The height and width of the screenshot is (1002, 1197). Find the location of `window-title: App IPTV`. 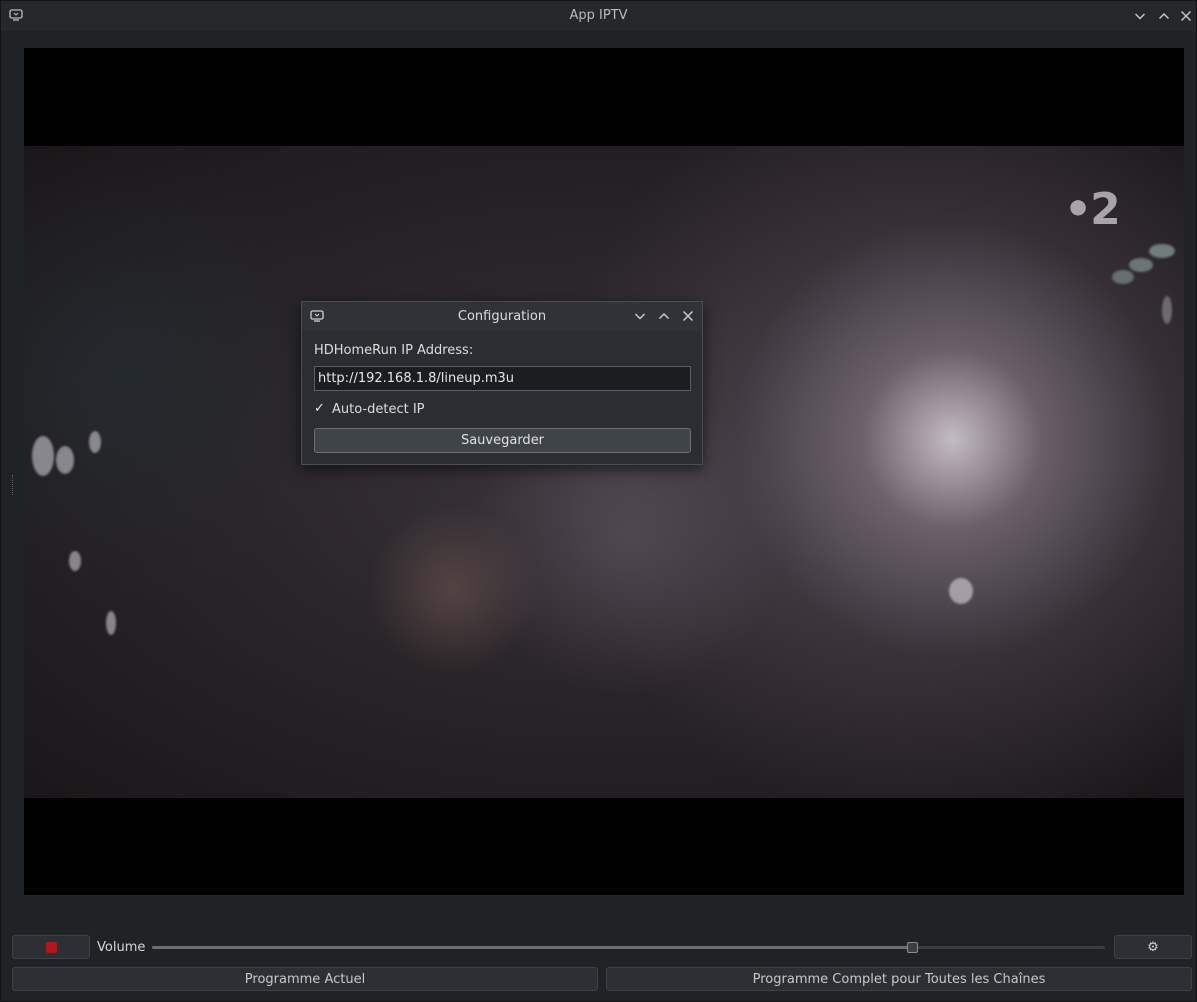

window-title: App IPTV is located at coordinates (598, 15).